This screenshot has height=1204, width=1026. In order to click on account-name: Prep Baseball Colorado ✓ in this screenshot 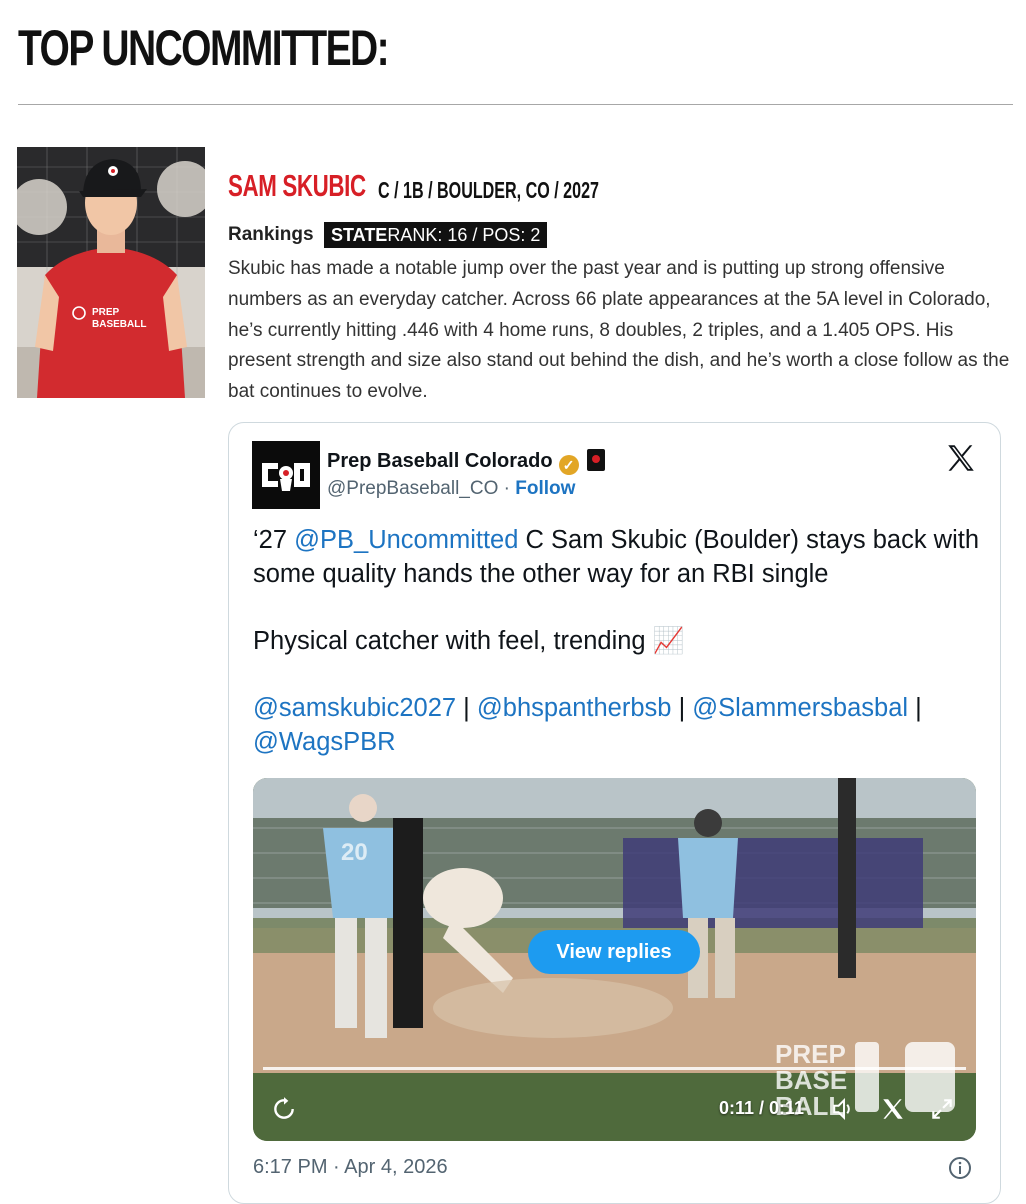, I will do `click(466, 462)`.